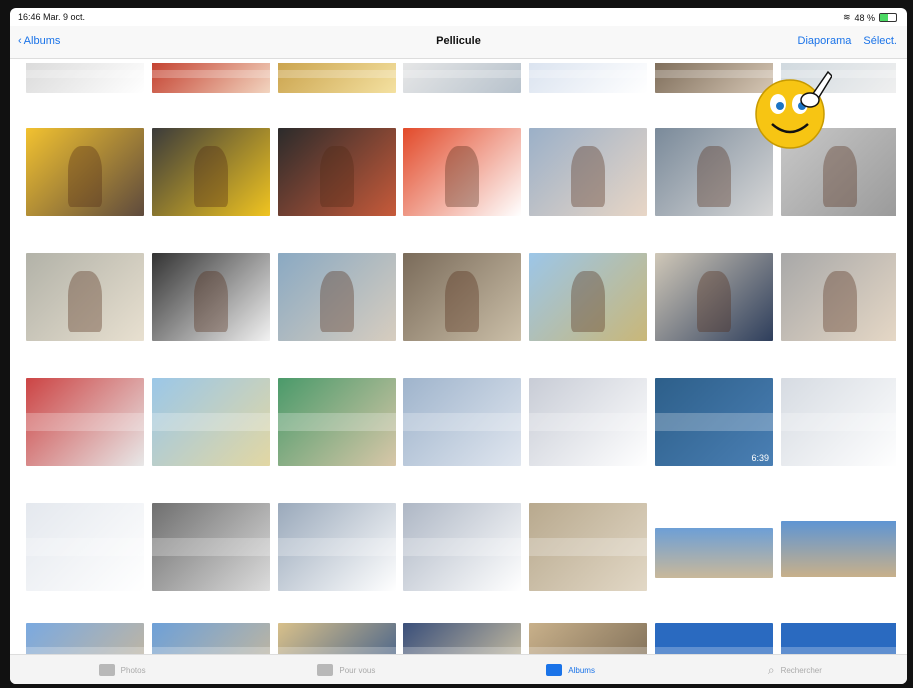 The height and width of the screenshot is (688, 913). I want to click on battery-fill, so click(884, 17).